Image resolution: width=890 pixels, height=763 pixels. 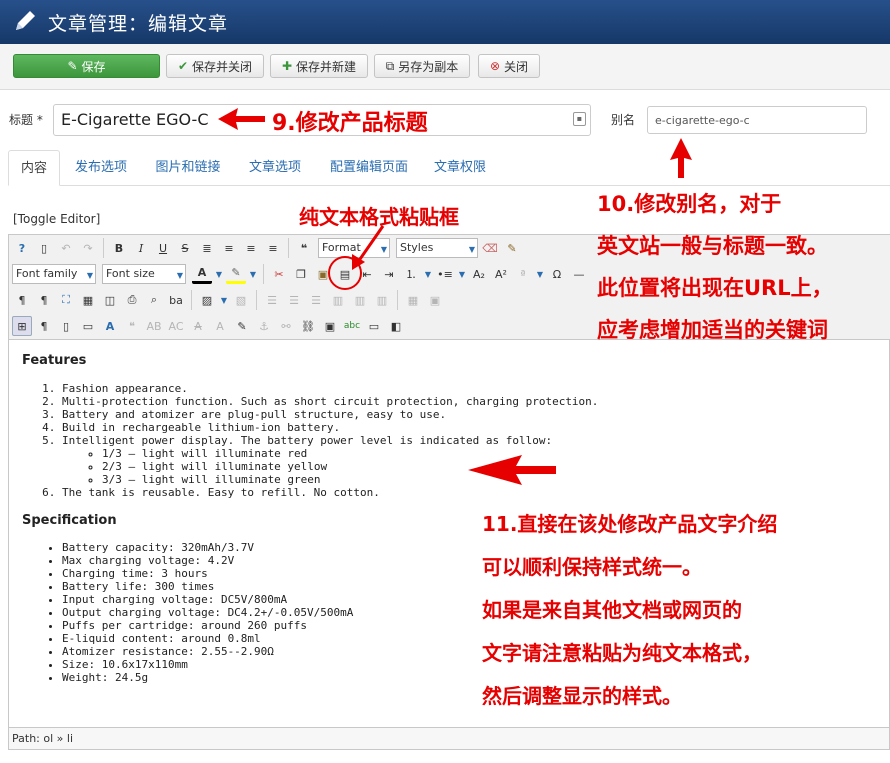 What do you see at coordinates (512, 470) in the screenshot?
I see `arrow-left-content` at bounding box center [512, 470].